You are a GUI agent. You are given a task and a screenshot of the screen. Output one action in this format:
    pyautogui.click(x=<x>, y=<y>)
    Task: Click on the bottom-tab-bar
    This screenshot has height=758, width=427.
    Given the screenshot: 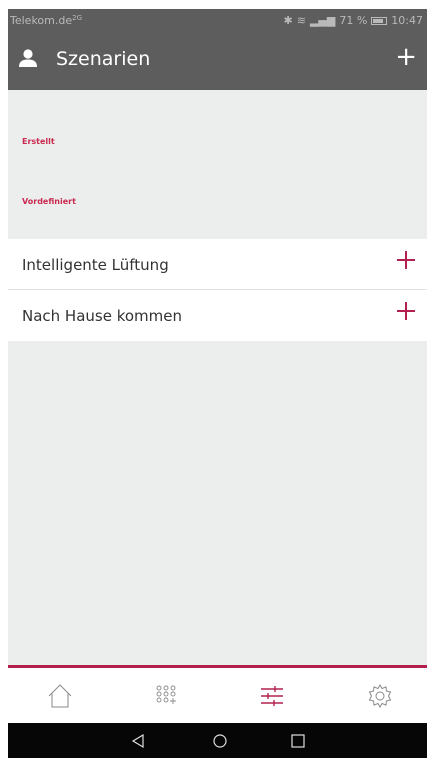 What is the action you would take?
    pyautogui.click(x=217, y=694)
    